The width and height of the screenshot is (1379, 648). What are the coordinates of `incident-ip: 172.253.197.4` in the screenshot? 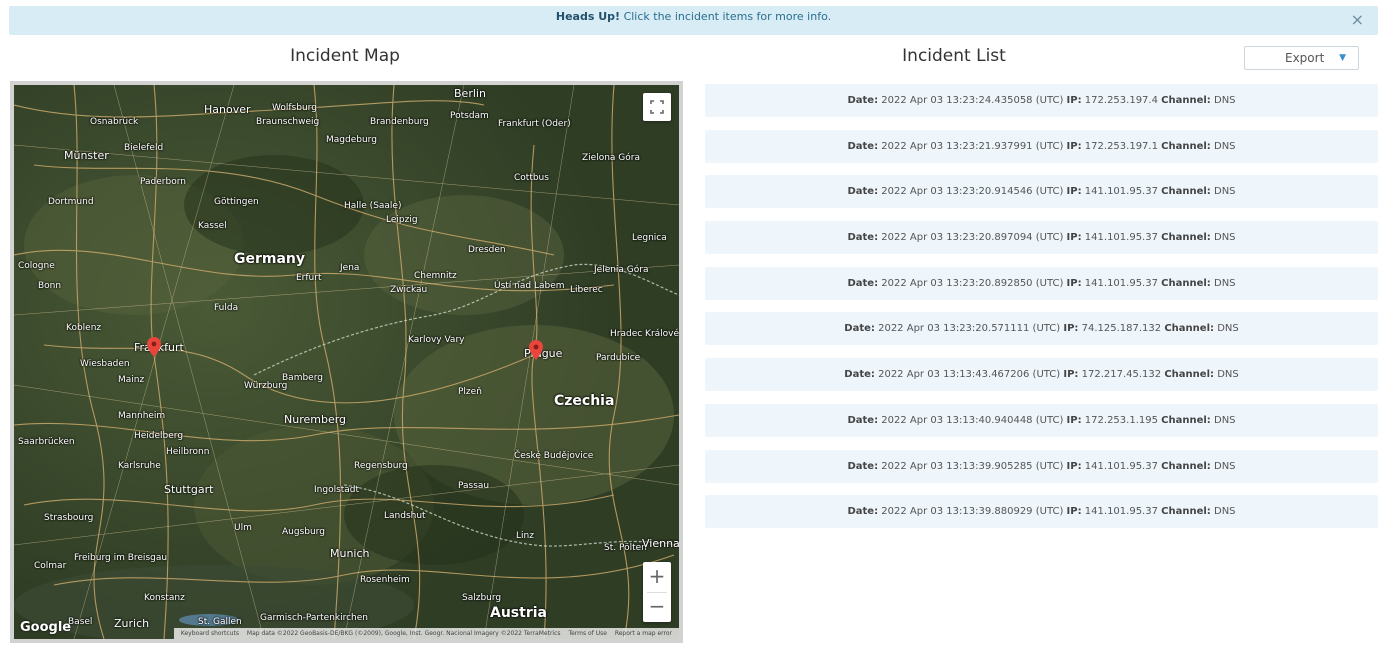 It's located at (1121, 100).